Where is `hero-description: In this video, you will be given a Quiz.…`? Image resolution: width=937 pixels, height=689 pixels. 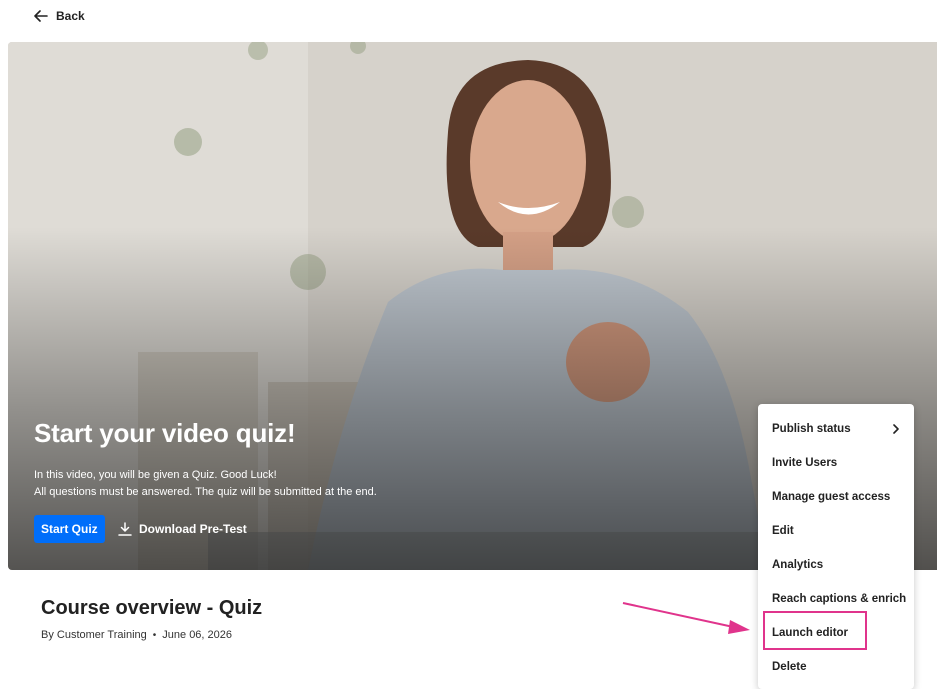 hero-description: In this video, you will be given a Quiz.… is located at coordinates (244, 484).